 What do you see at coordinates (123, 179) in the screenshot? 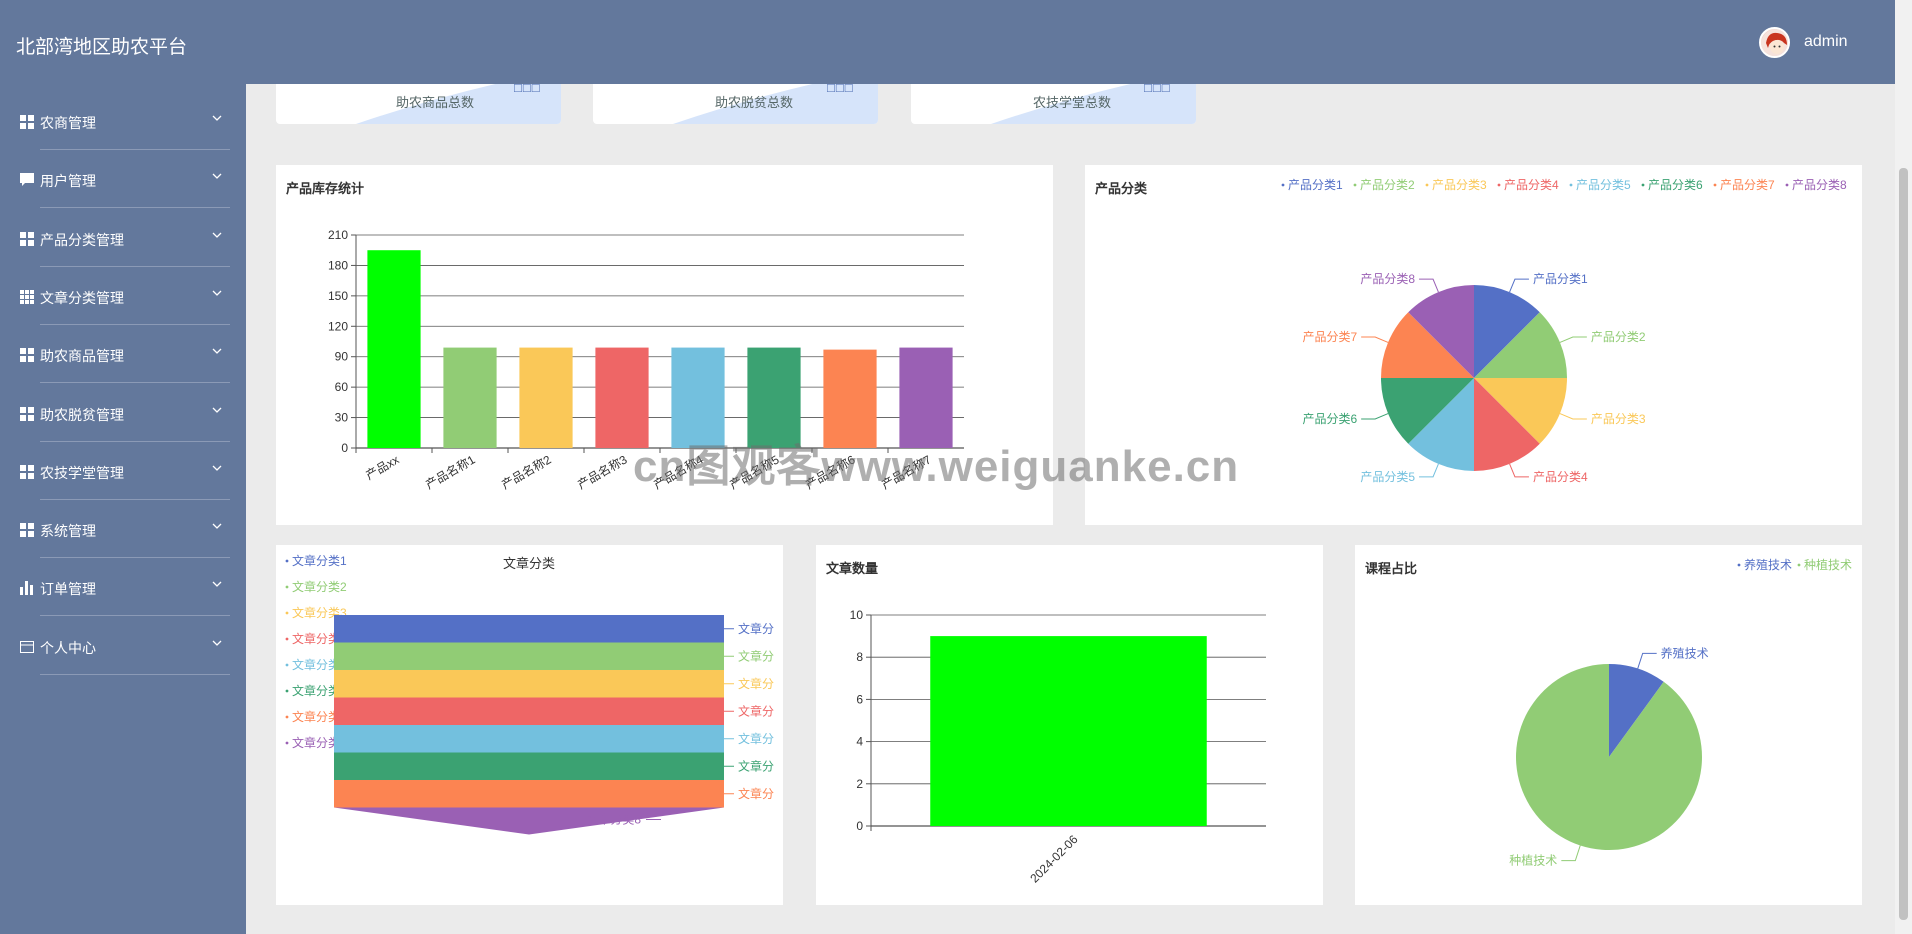
I see `sidebar-item: 用户管理` at bounding box center [123, 179].